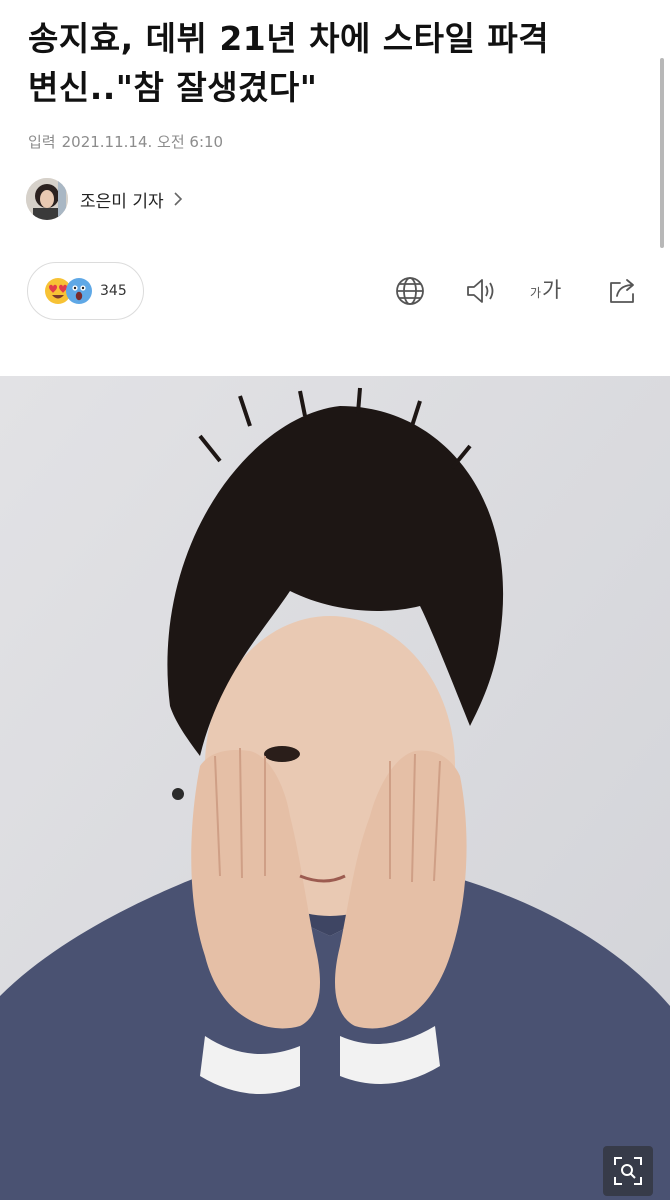 Image resolution: width=670 pixels, height=1200 pixels. I want to click on font-size-small-label: 가, so click(536, 293).